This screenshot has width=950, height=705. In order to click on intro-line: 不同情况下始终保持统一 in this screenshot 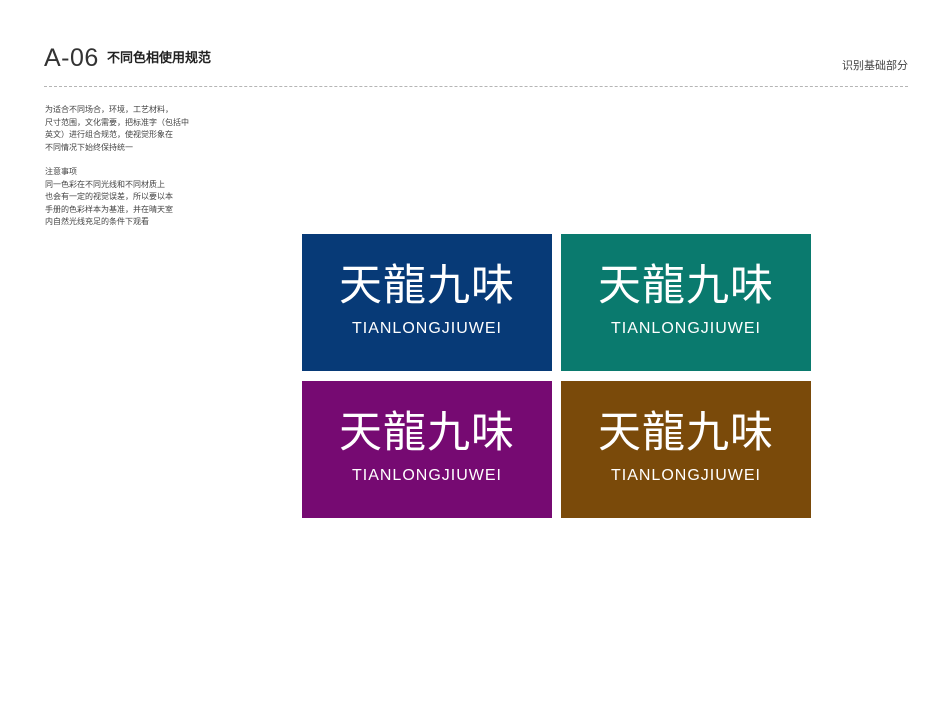, I will do `click(89, 147)`.